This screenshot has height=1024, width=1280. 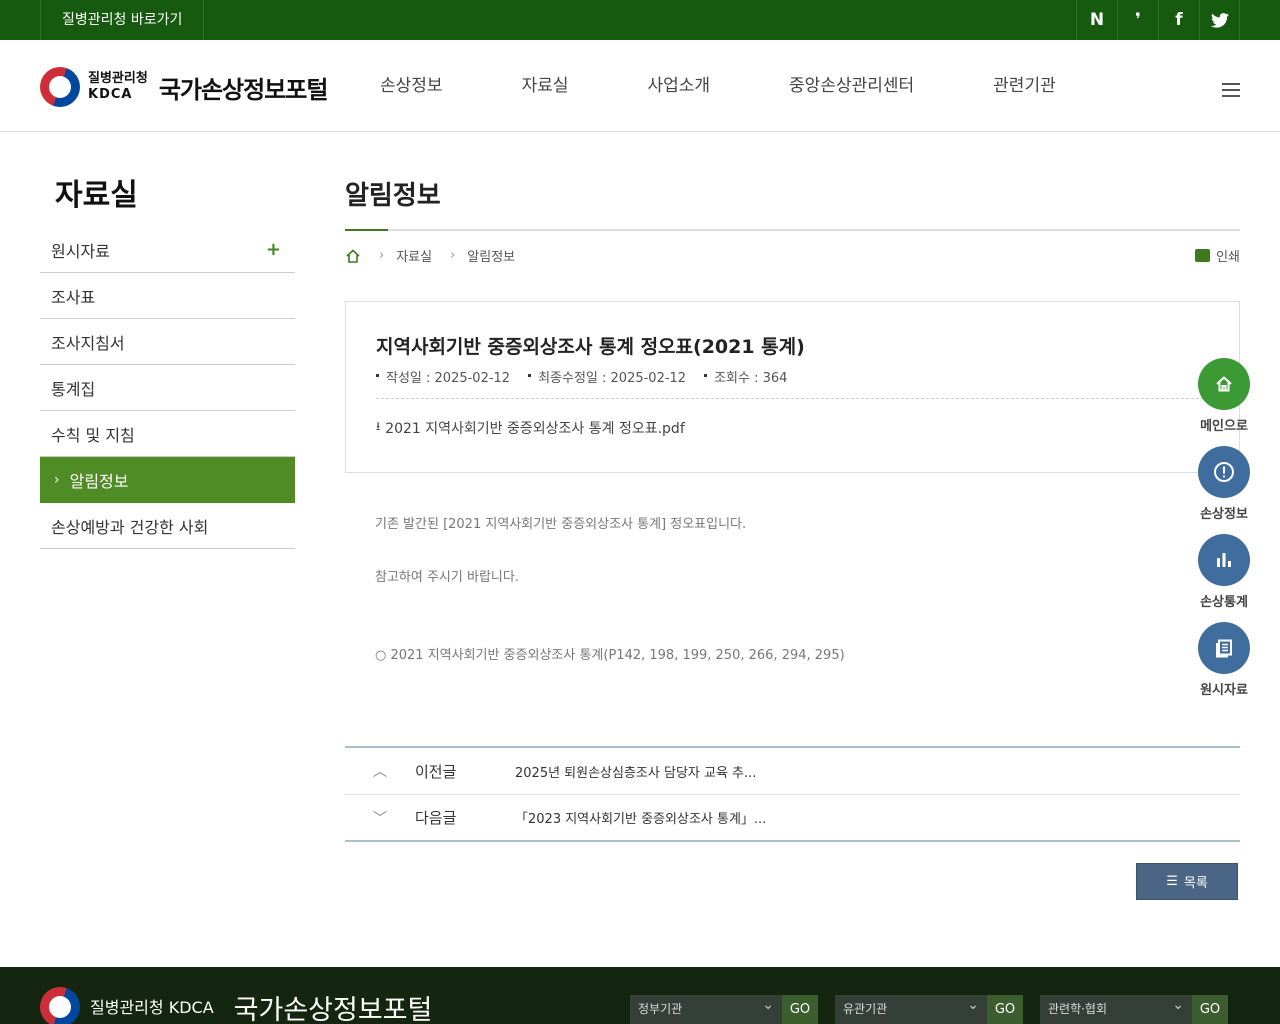 I want to click on lnb-item-notice: › 알림정보, so click(x=167, y=480).